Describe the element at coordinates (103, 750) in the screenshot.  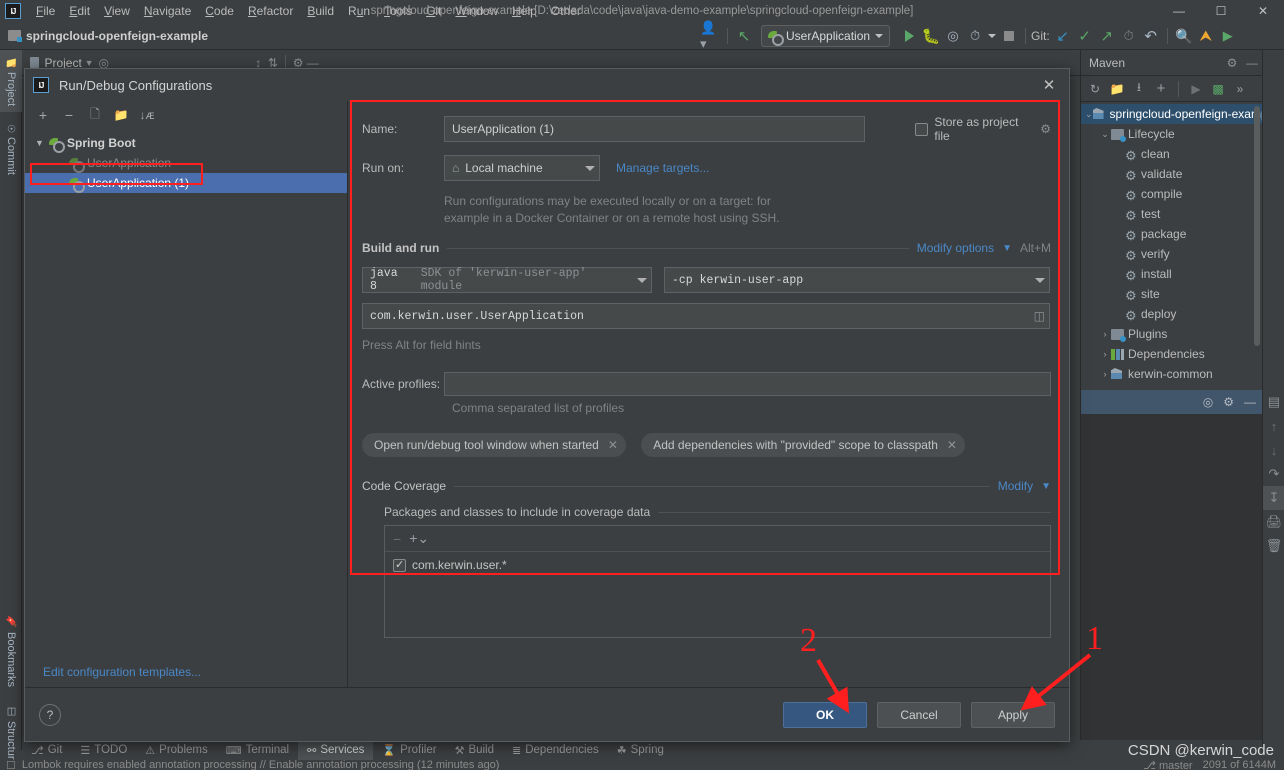
I see `bottom-tab-todo: ☰ TODO` at that location.